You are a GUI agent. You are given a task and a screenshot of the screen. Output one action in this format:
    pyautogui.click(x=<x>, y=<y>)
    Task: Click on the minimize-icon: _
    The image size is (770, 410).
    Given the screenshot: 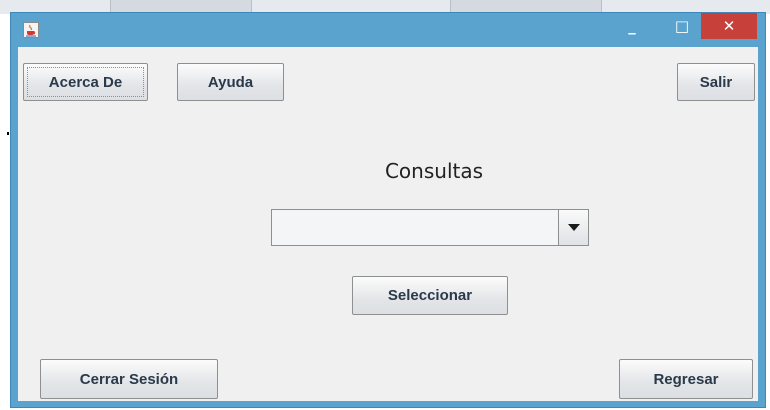 What is the action you would take?
    pyautogui.click(x=632, y=26)
    